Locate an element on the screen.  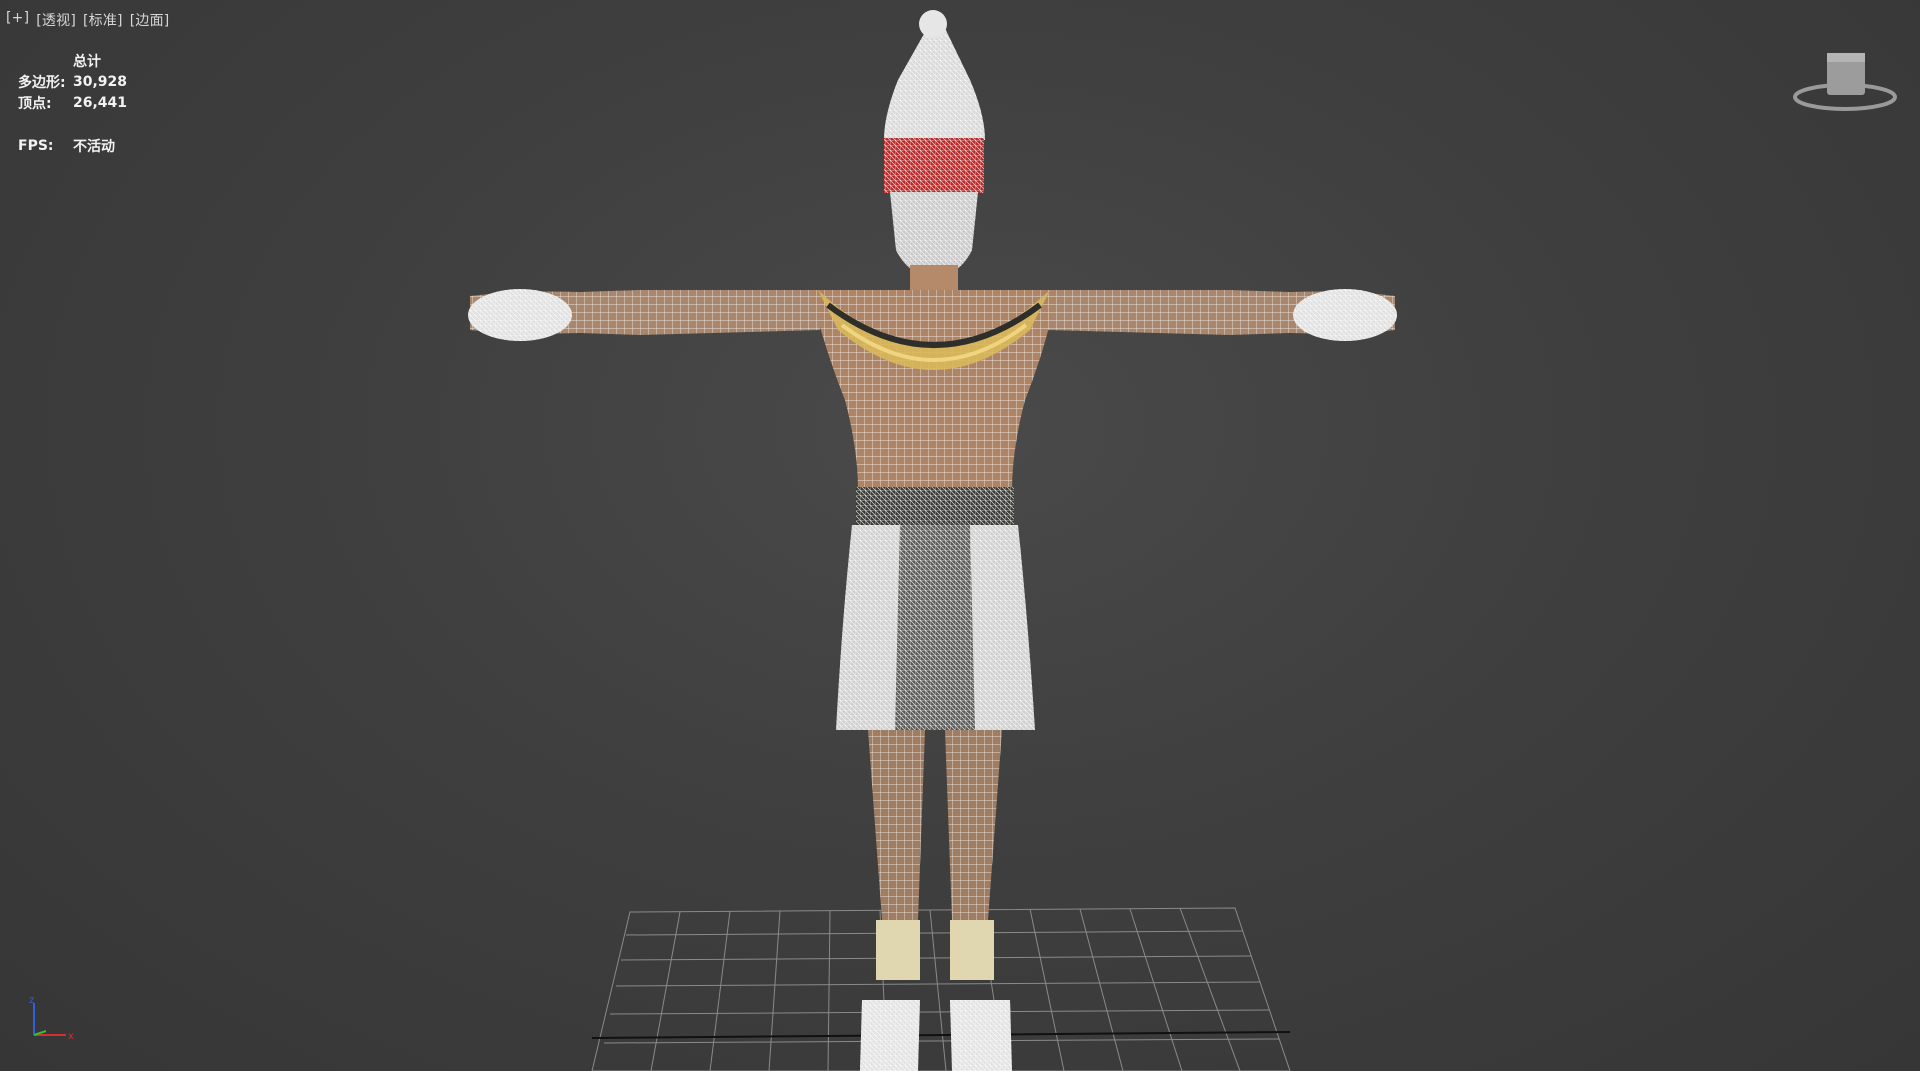
viewport-plus-menu: [+] is located at coordinates (17, 20).